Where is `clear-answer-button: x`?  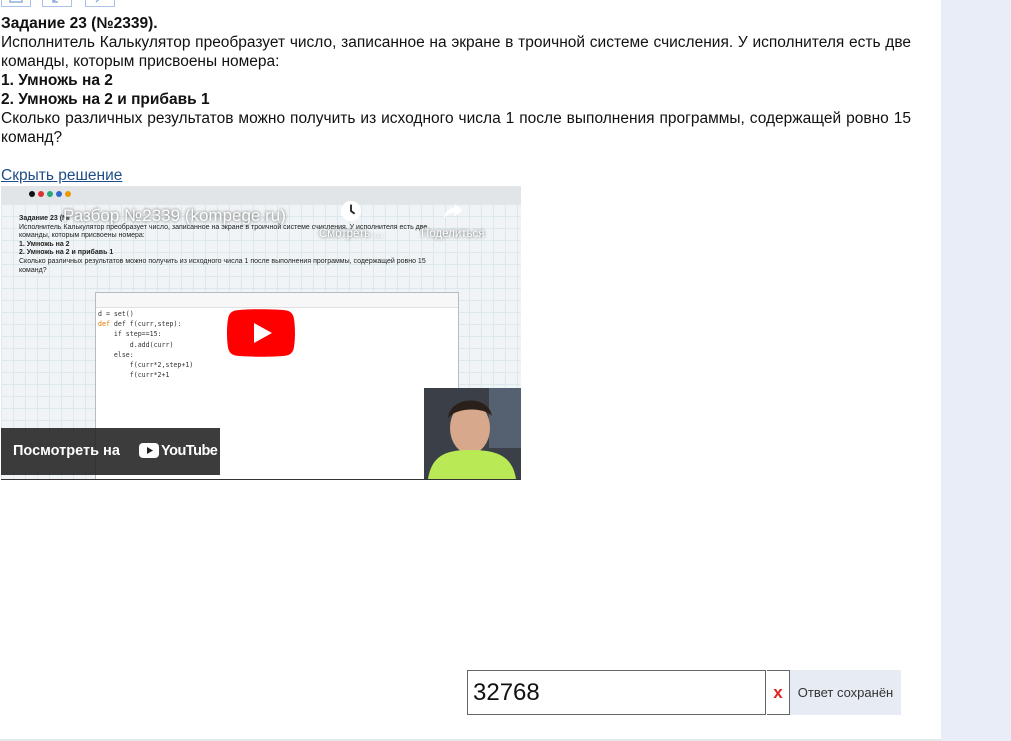 clear-answer-button: x is located at coordinates (778, 692).